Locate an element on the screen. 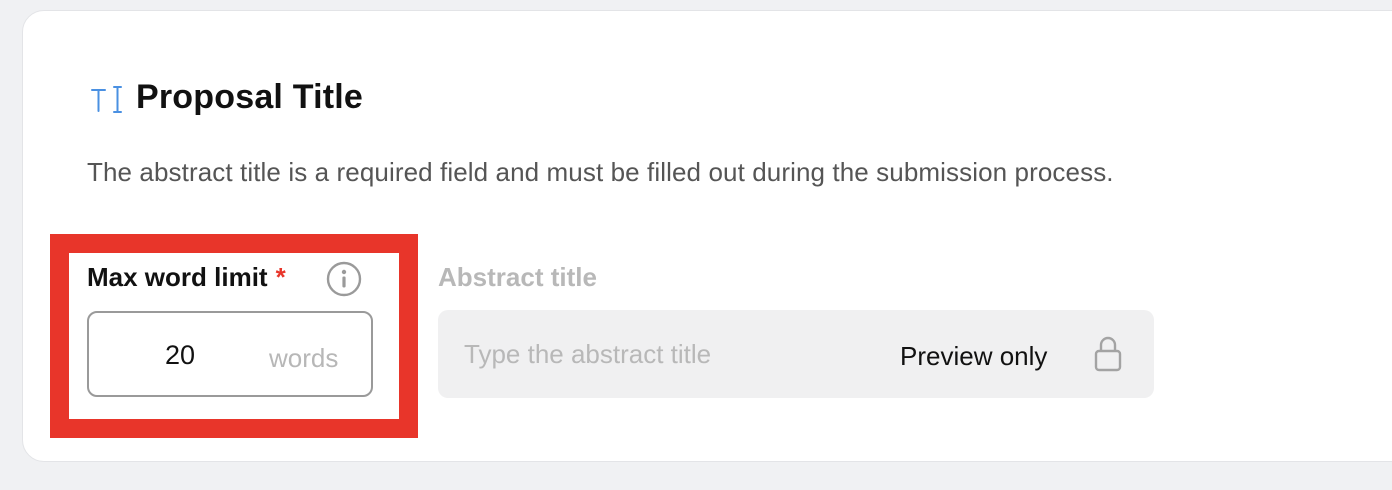  preview-only-text: Preview only is located at coordinates (974, 356).